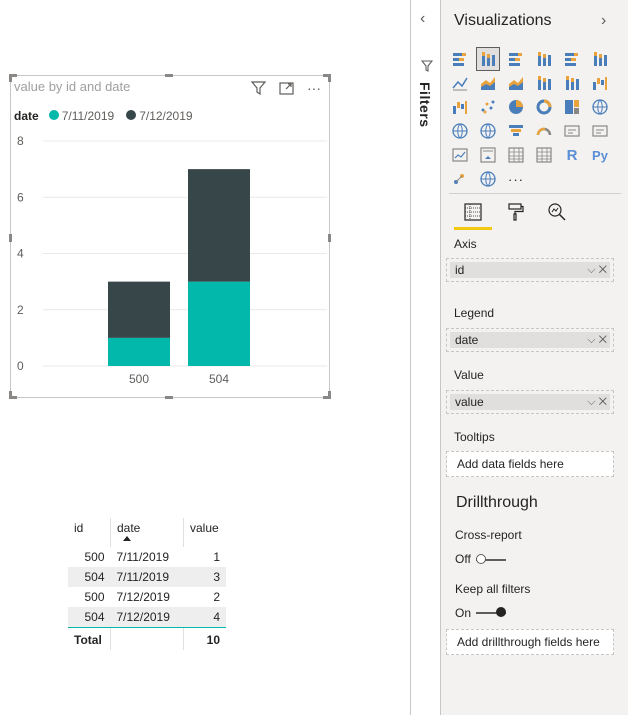  What do you see at coordinates (147, 617) in the screenshot?
I see `table-row: 504 7/12/2019 4` at bounding box center [147, 617].